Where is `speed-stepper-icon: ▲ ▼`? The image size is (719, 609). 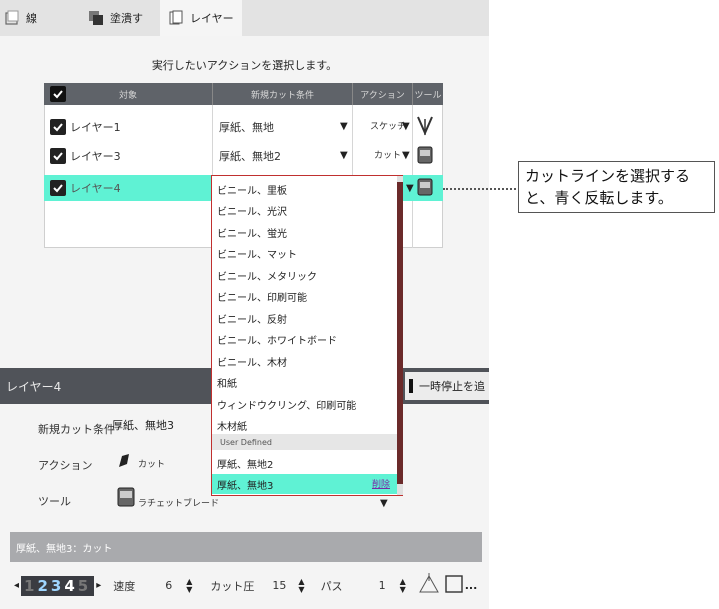
speed-stepper-icon: ▲ ▼ is located at coordinates (189, 585).